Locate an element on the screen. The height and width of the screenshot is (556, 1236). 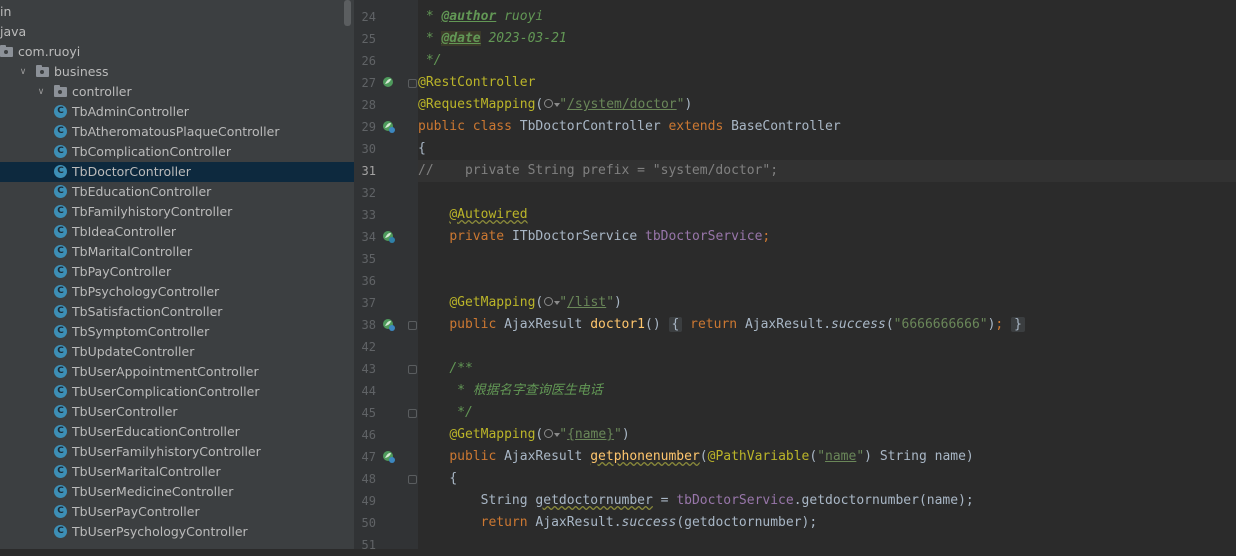
tree-item-class: C TbUserPayController is located at coordinates (177, 512).